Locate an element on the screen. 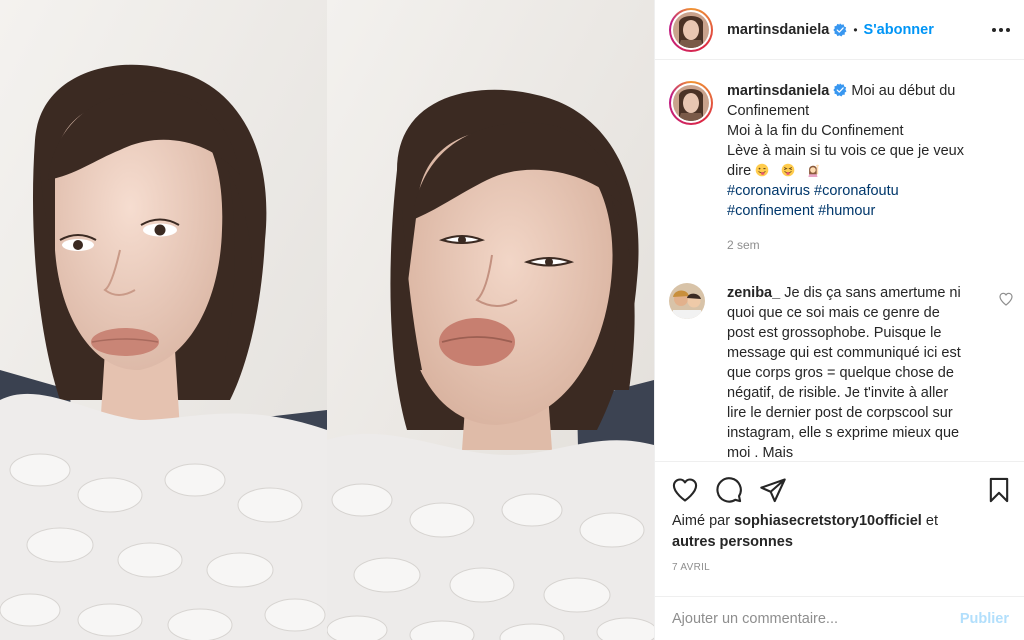 This screenshot has width=1024, height=640. caption-line-5: dire is located at coordinates (739, 171).